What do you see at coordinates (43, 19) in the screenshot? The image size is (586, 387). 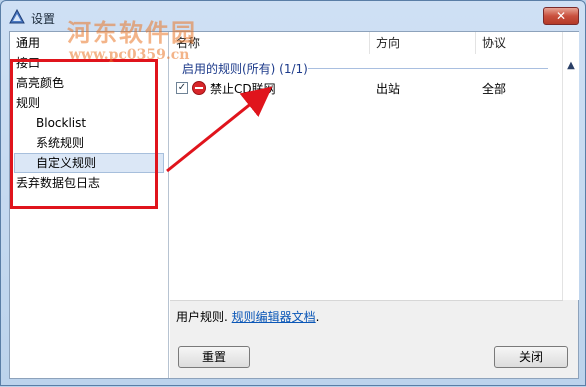 I see `window-title: 设置` at bounding box center [43, 19].